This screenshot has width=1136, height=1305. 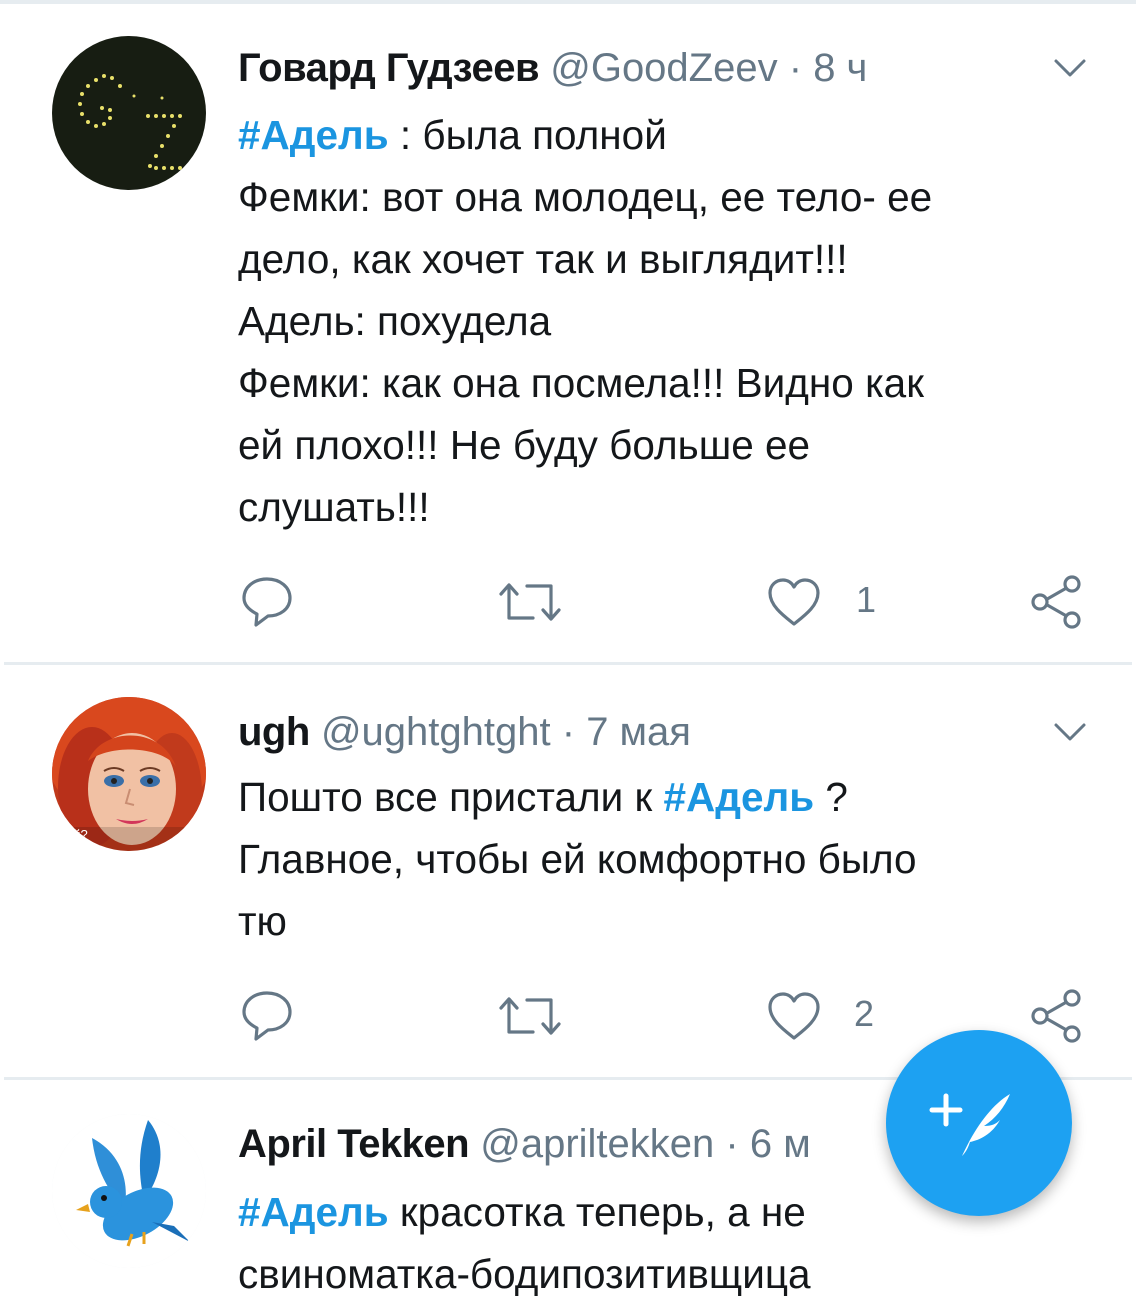 What do you see at coordinates (389, 68) in the screenshot?
I see `author-name: Говард Гудзеев` at bounding box center [389, 68].